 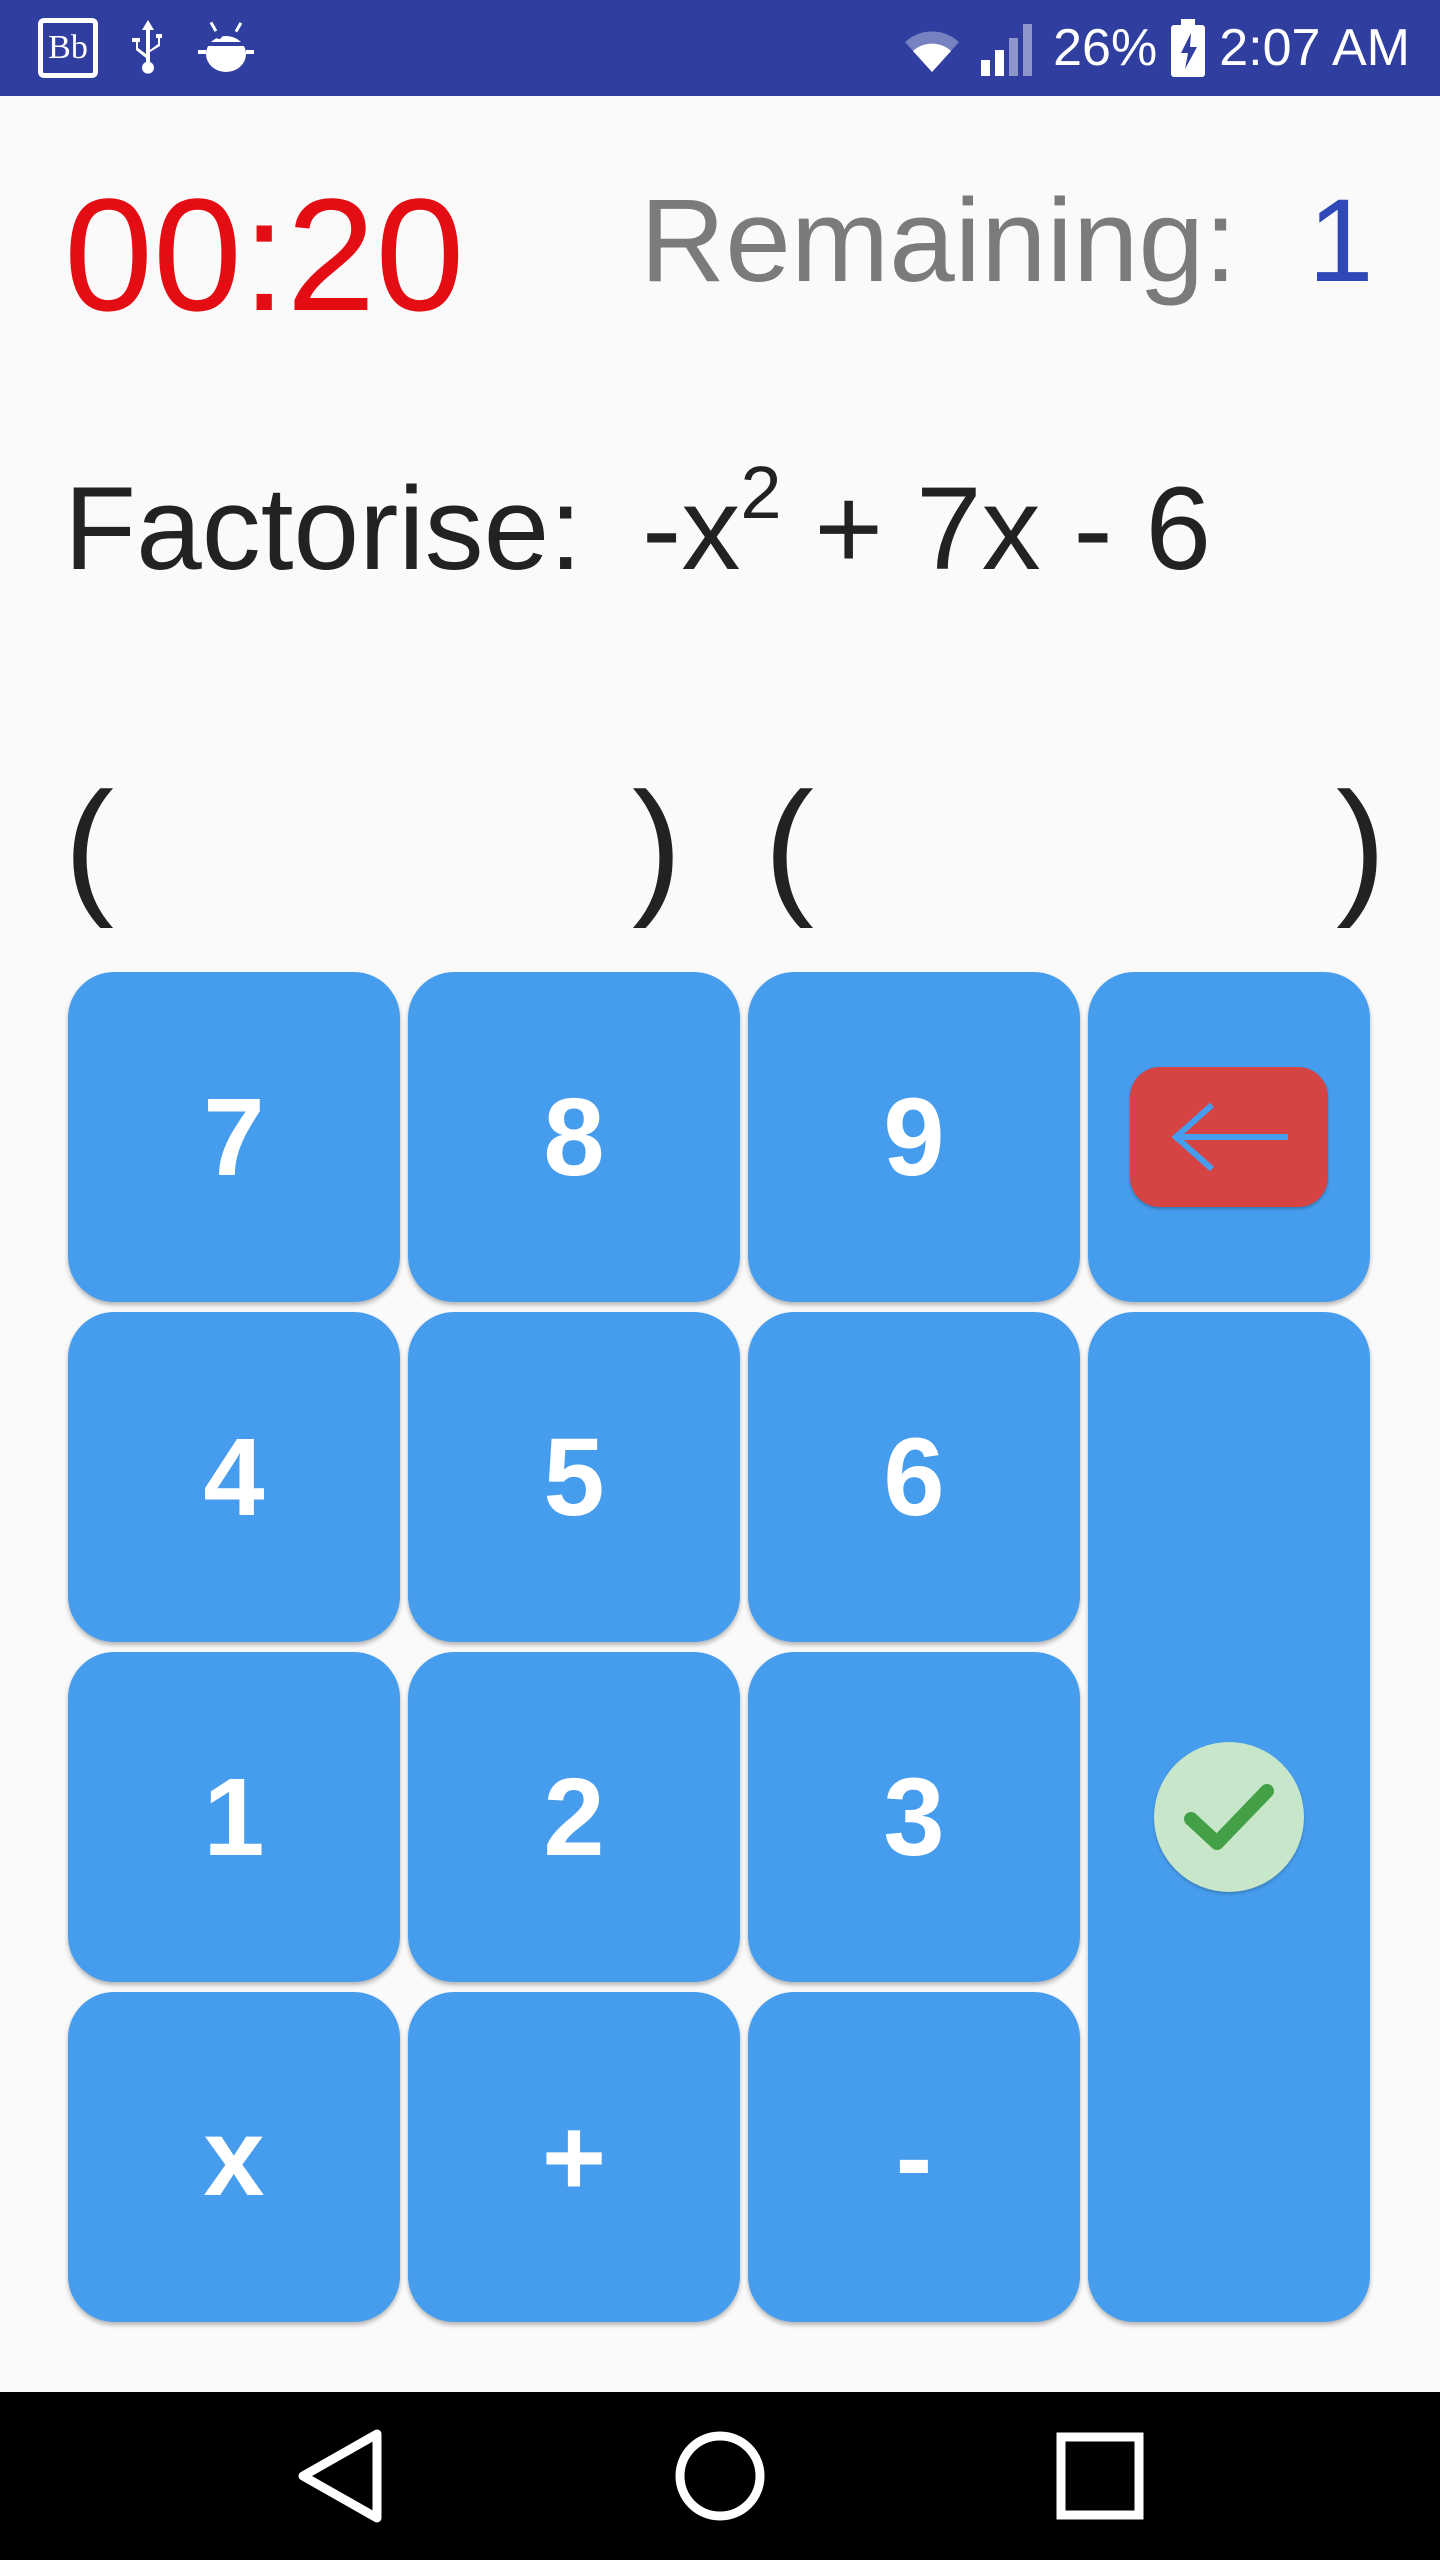 I want to click on key-3: 3, so click(x=914, y=1817).